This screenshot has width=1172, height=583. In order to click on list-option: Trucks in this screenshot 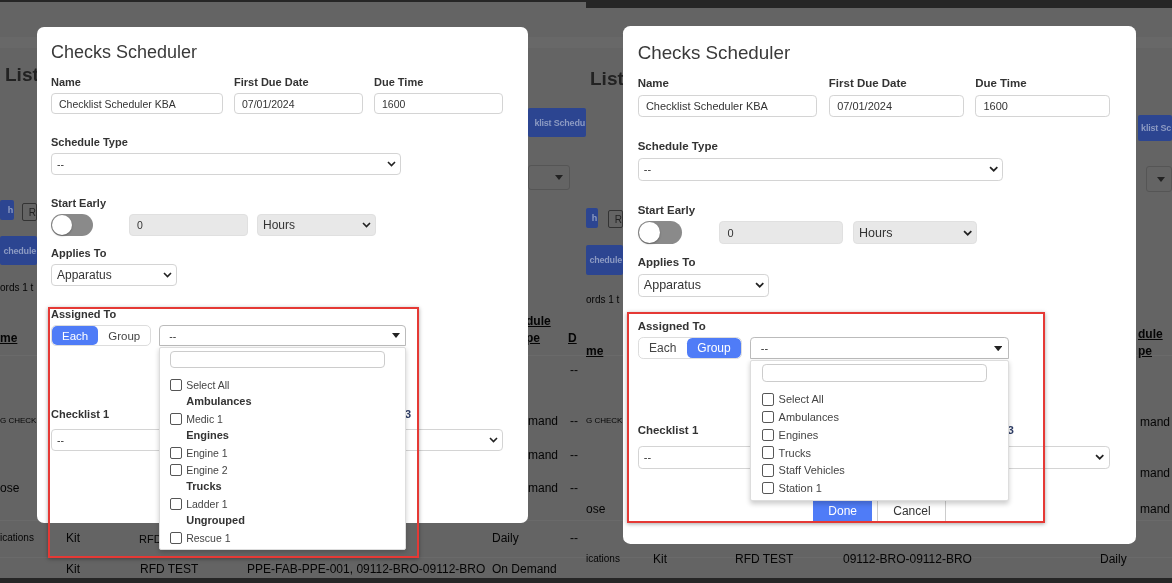, I will do `click(884, 452)`.